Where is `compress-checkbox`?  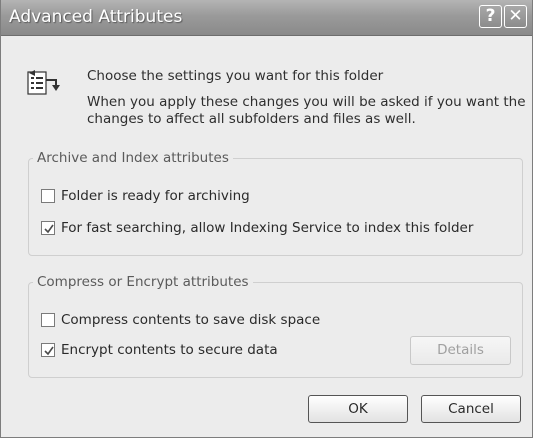
compress-checkbox is located at coordinates (48, 320).